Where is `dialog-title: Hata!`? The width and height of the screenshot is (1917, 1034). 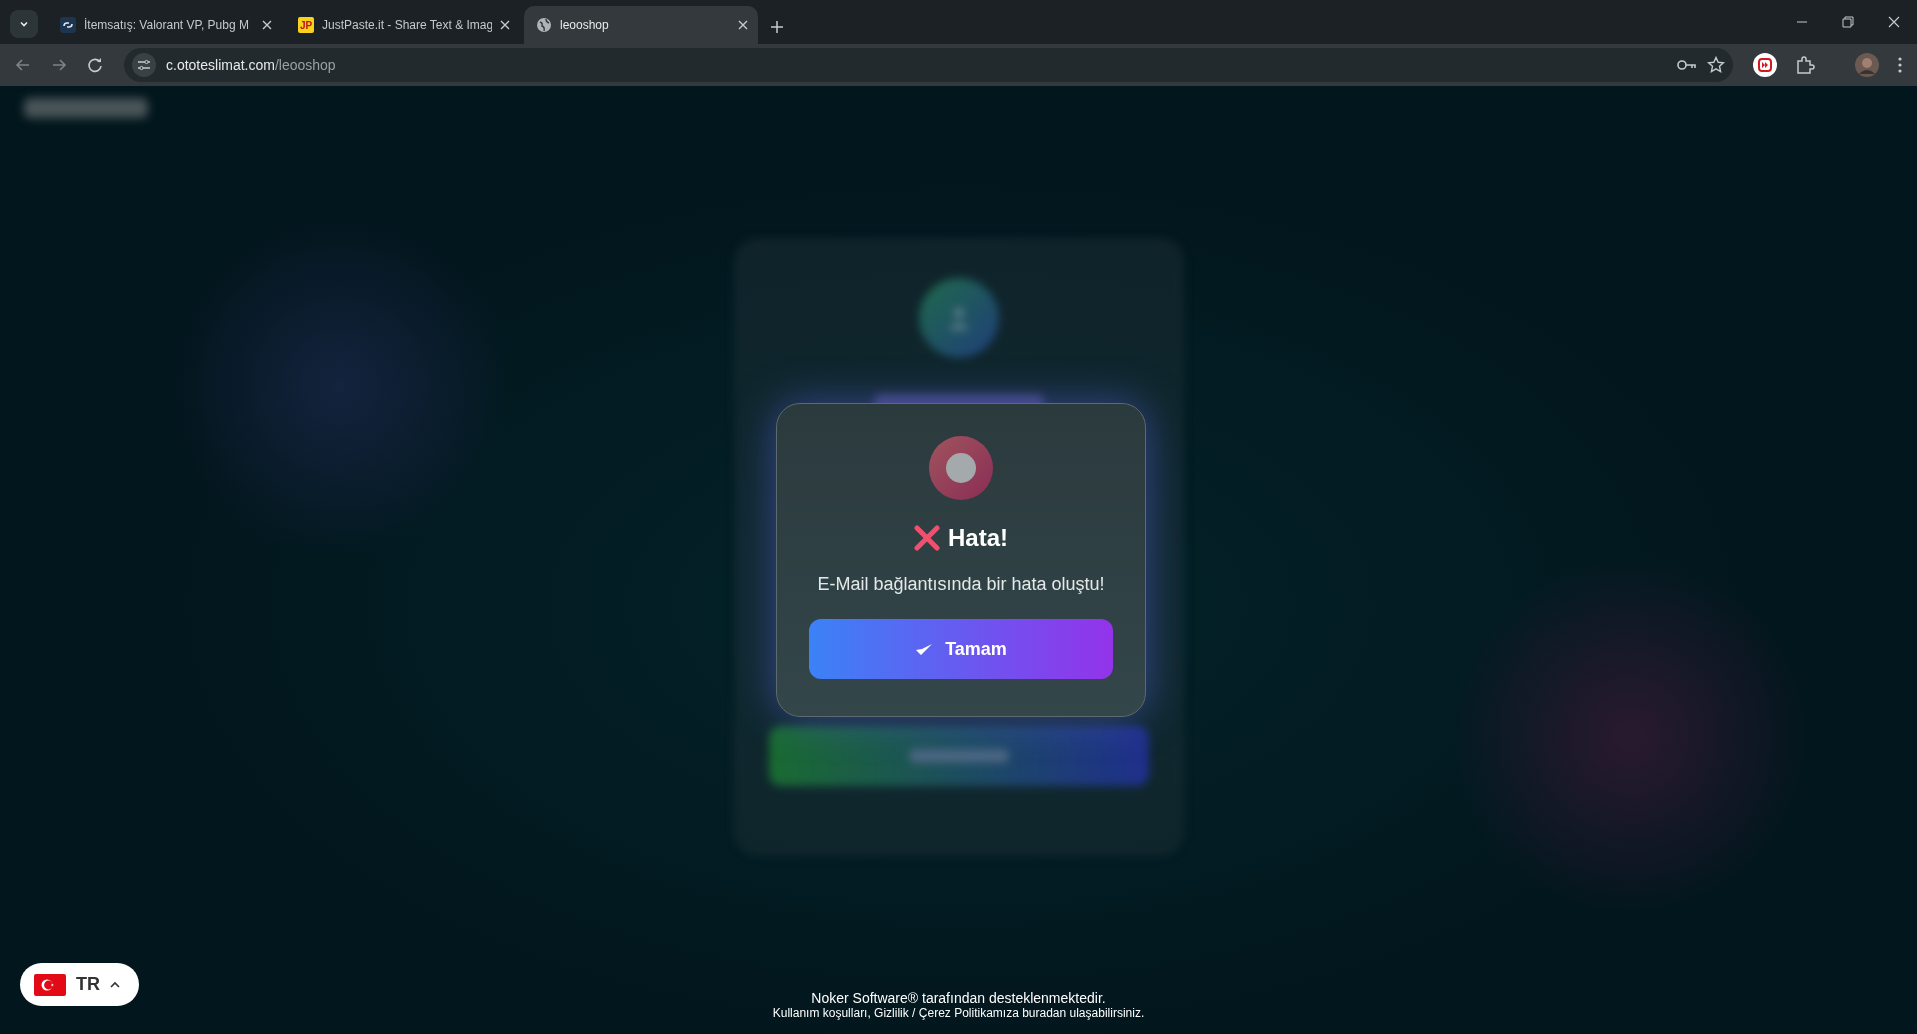 dialog-title: Hata! is located at coordinates (978, 538).